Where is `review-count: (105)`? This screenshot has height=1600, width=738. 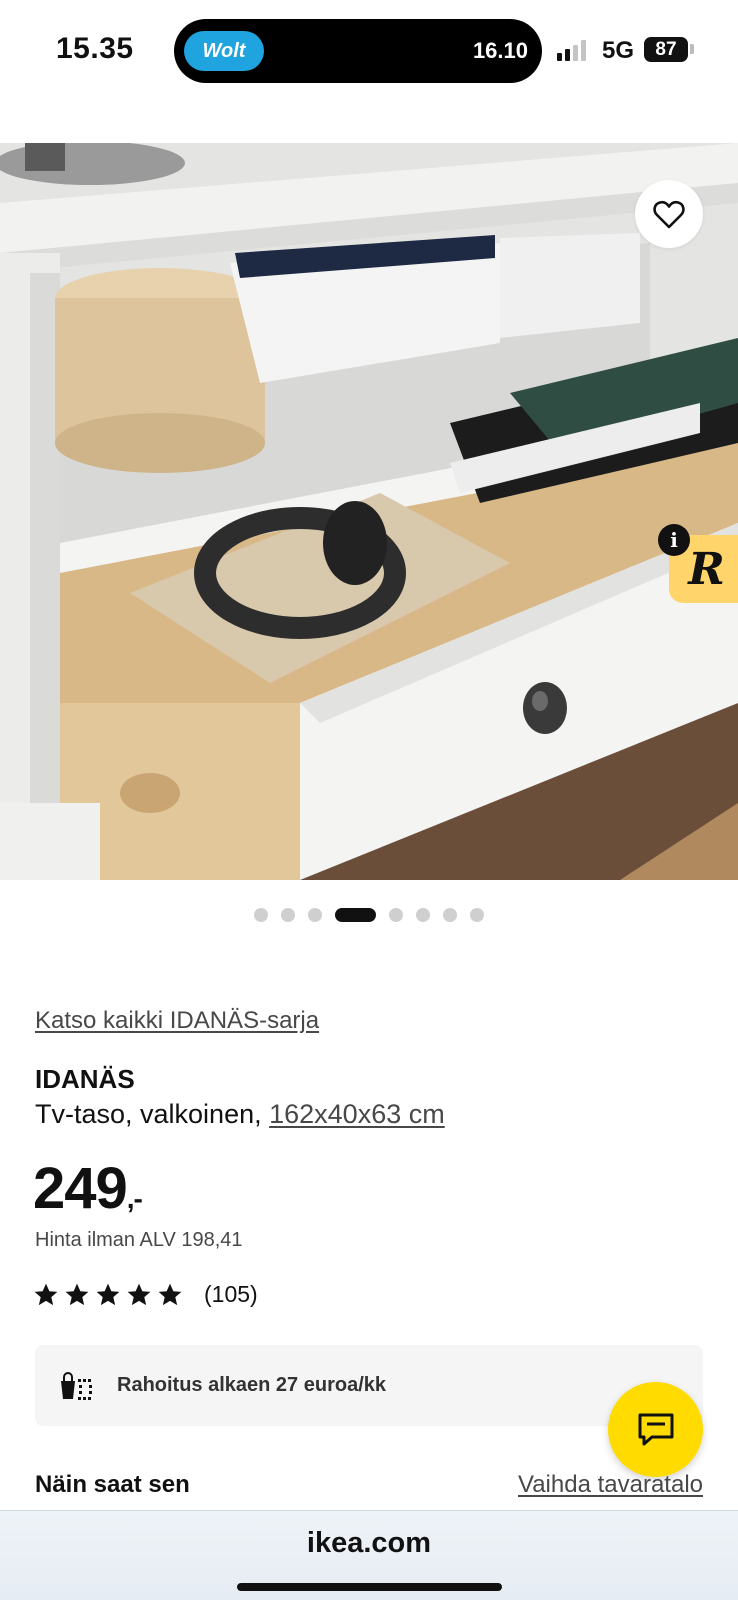
review-count: (105) is located at coordinates (231, 1294).